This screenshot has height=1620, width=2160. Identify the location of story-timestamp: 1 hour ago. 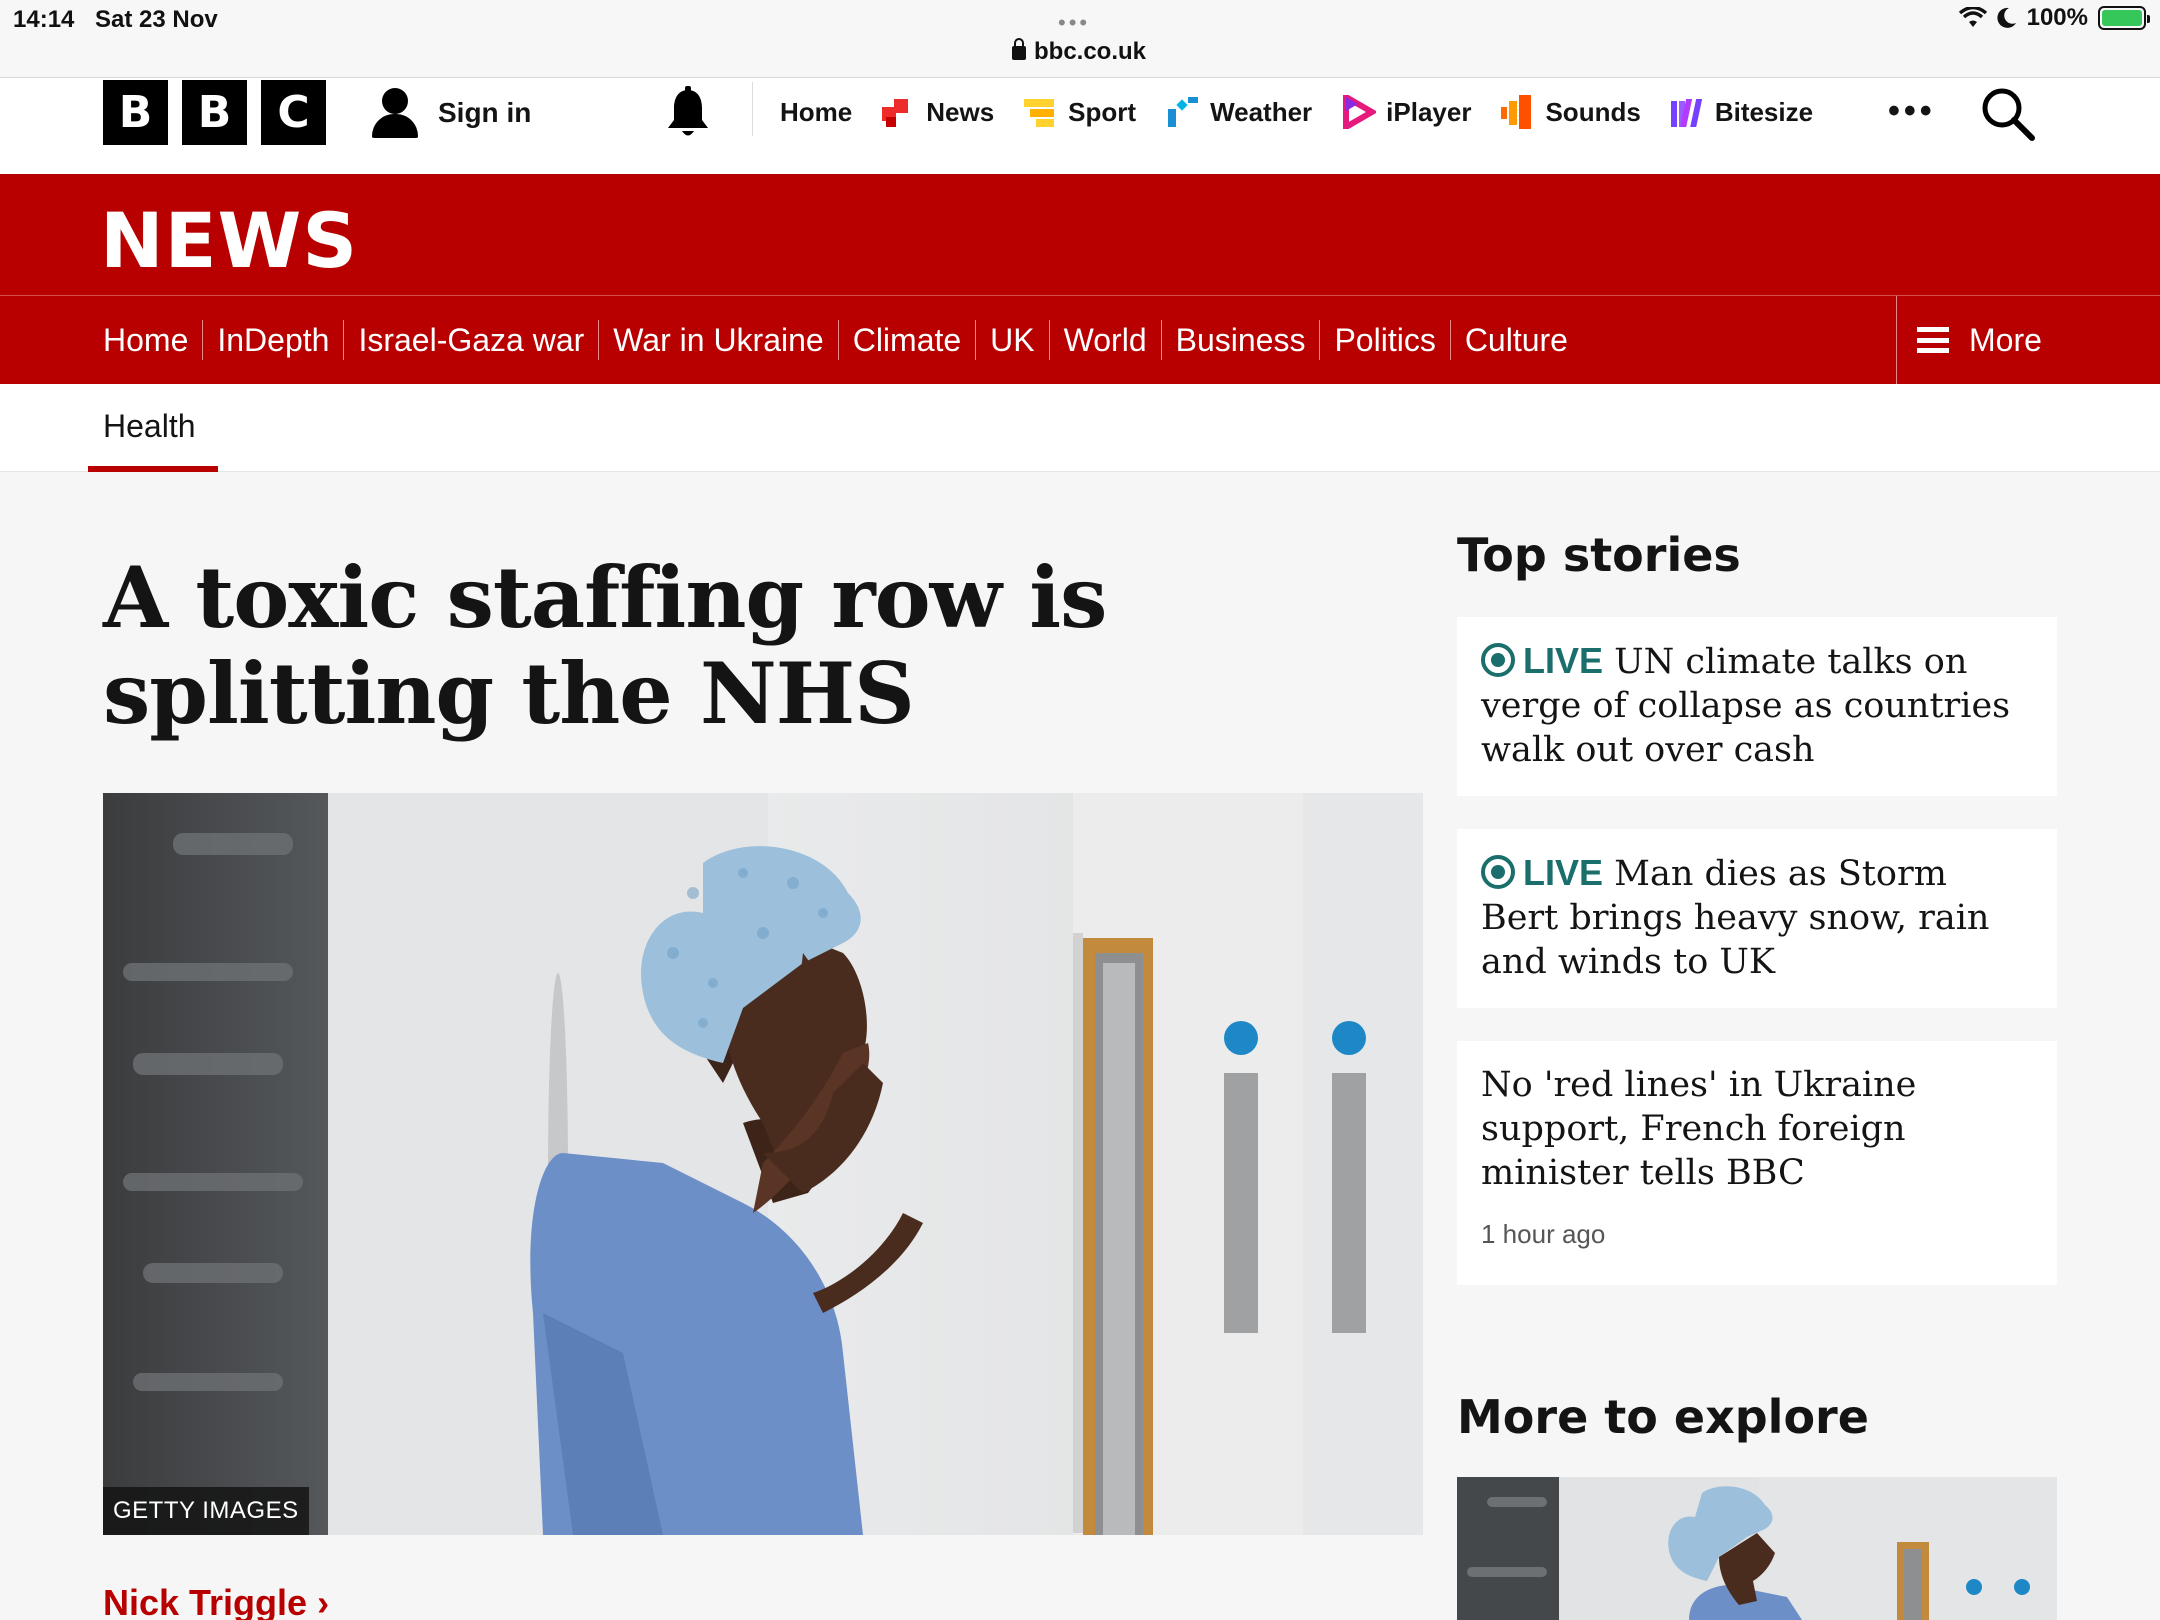
(1543, 1234).